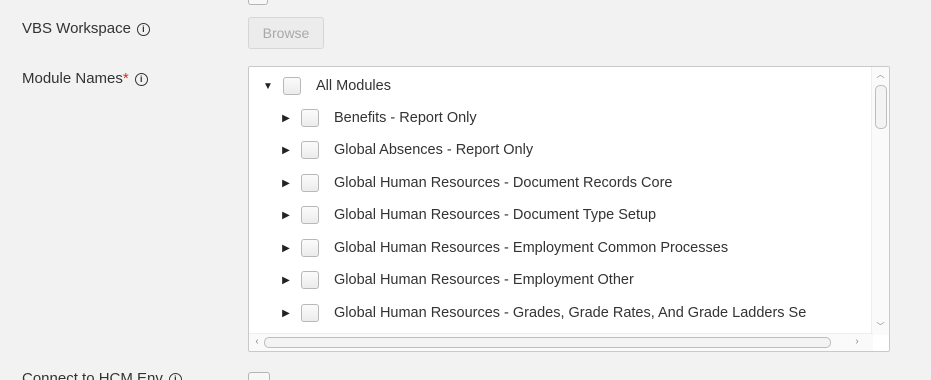  Describe the element at coordinates (258, 2) in the screenshot. I see `previous-field-checkbox` at that location.